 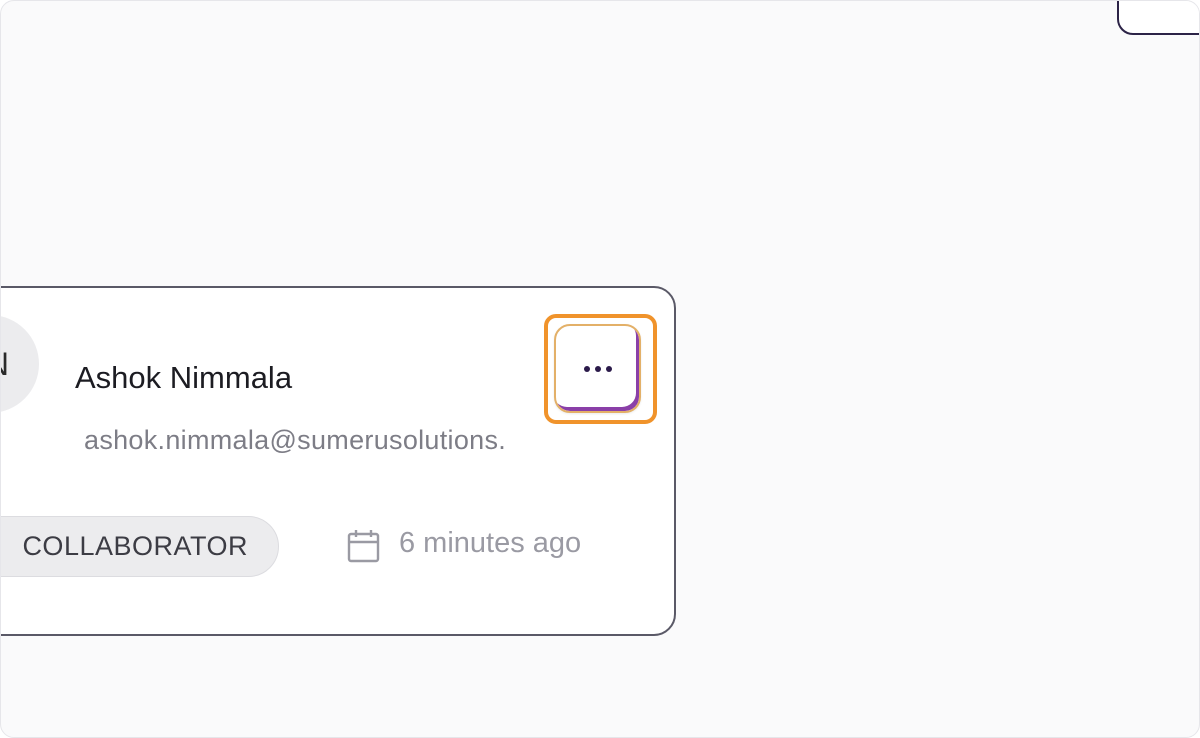 I want to click on more-options-button, so click(x=597, y=368).